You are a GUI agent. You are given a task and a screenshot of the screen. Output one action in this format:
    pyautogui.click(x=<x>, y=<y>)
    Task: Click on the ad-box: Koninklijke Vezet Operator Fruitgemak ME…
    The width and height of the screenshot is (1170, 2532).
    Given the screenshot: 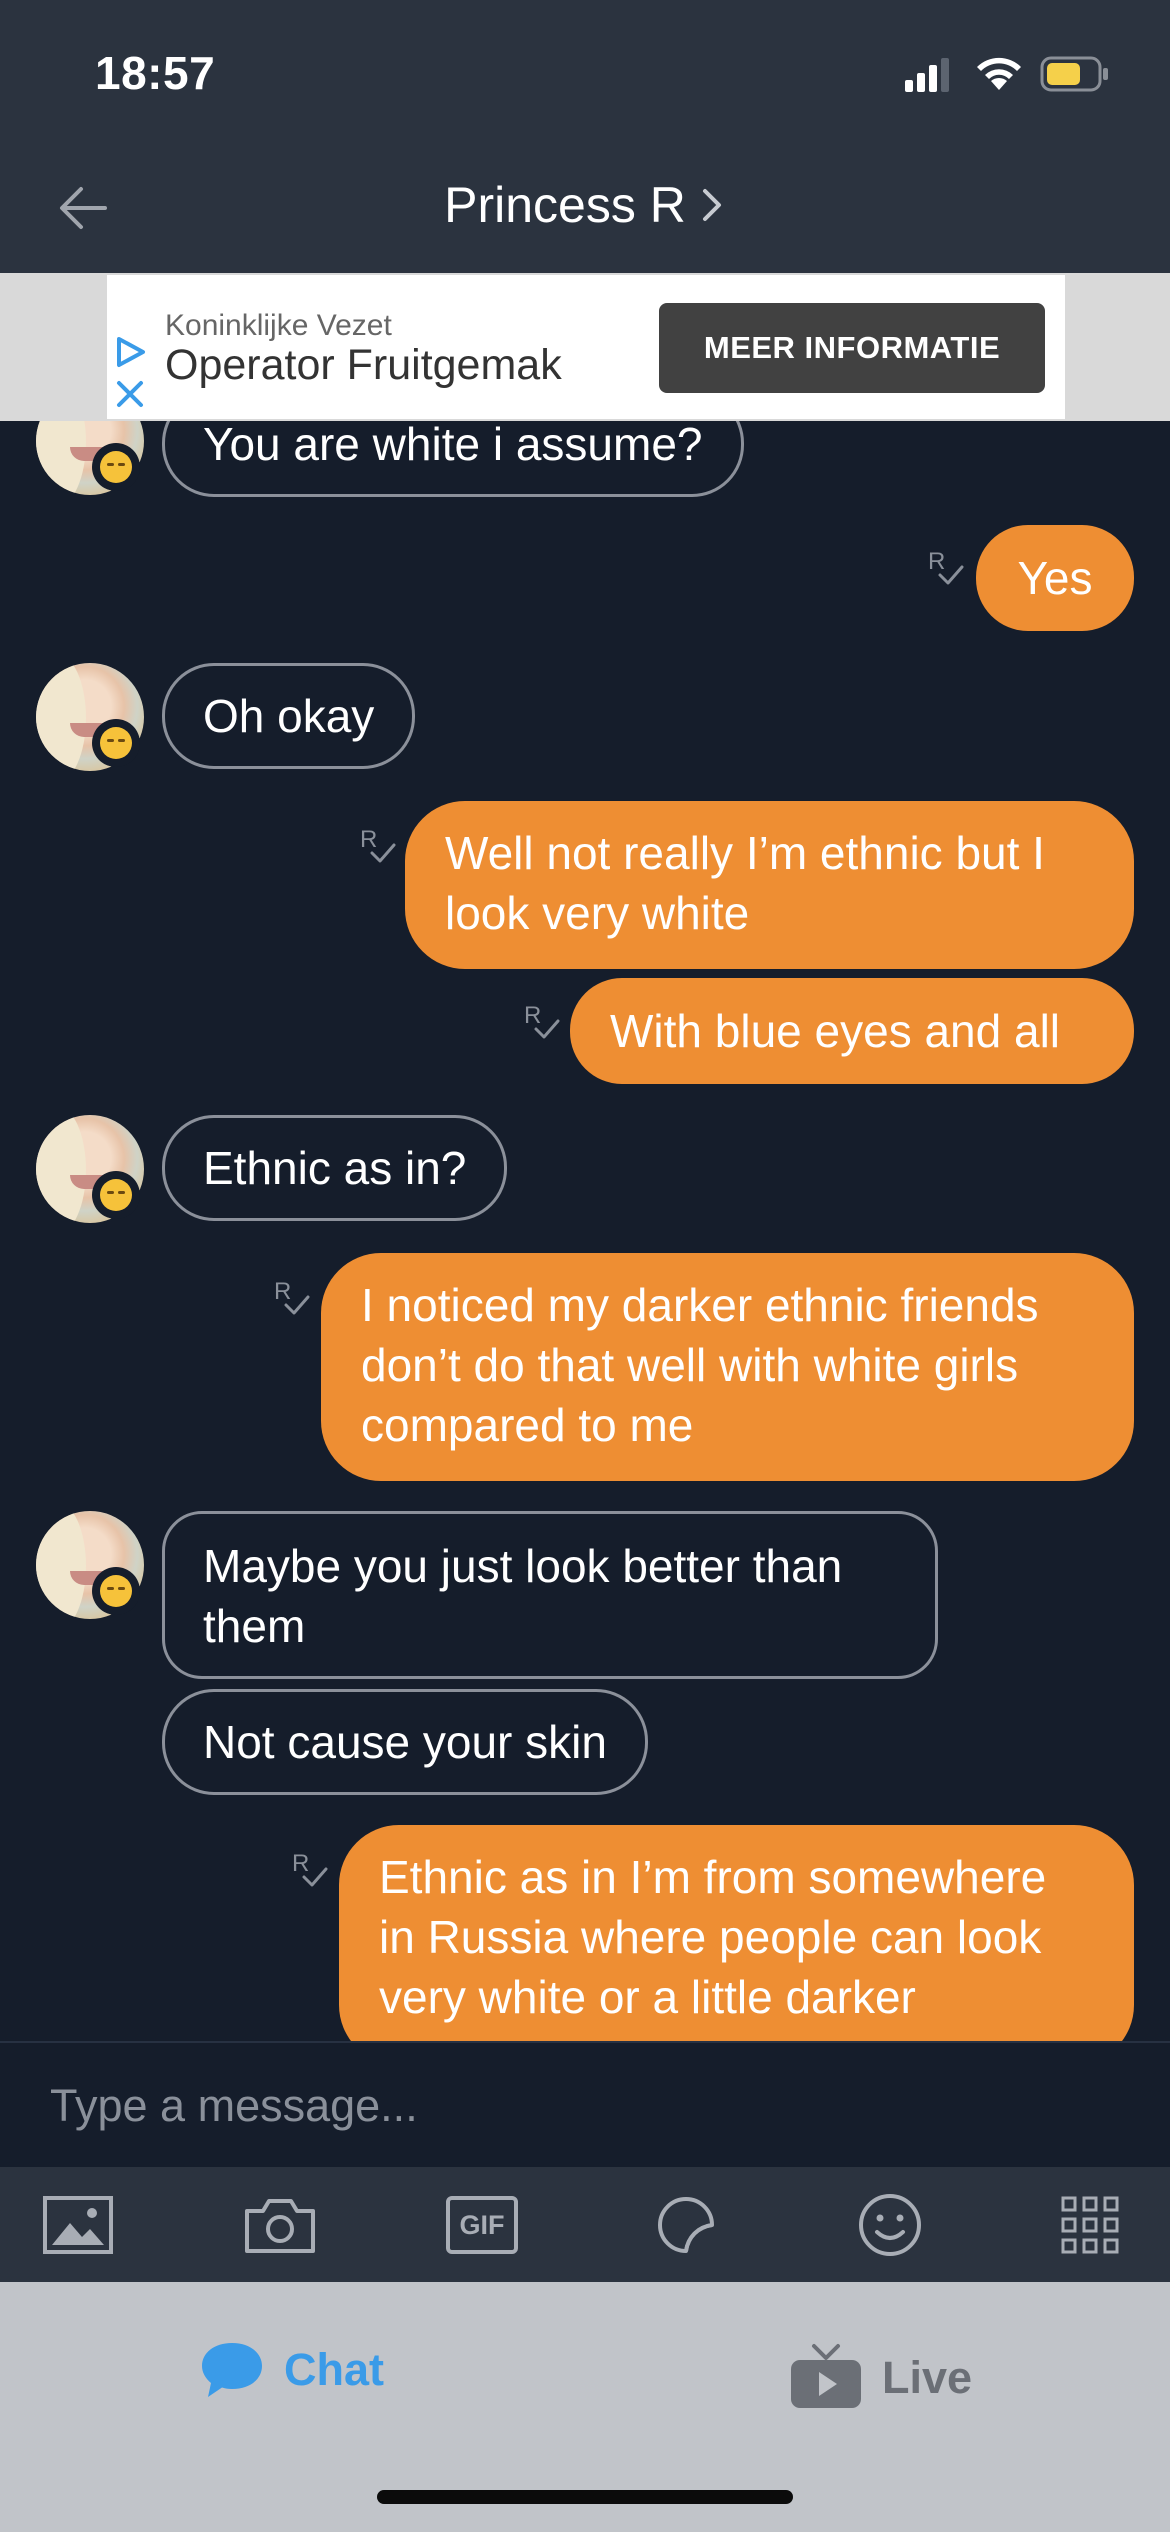 What is the action you would take?
    pyautogui.click(x=586, y=347)
    